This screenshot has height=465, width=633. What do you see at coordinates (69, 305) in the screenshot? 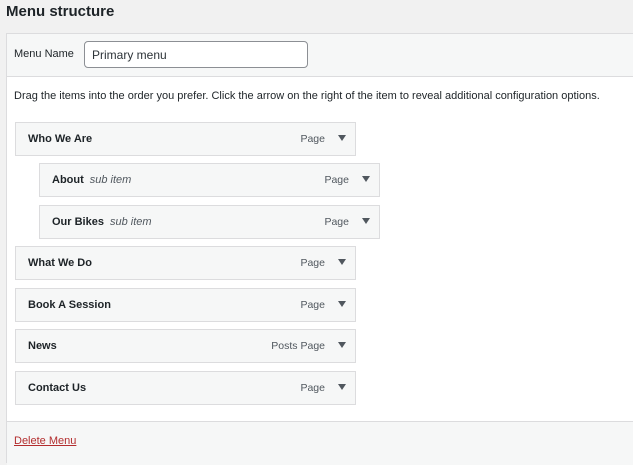
I see `menu-item-title: Book A Session` at bounding box center [69, 305].